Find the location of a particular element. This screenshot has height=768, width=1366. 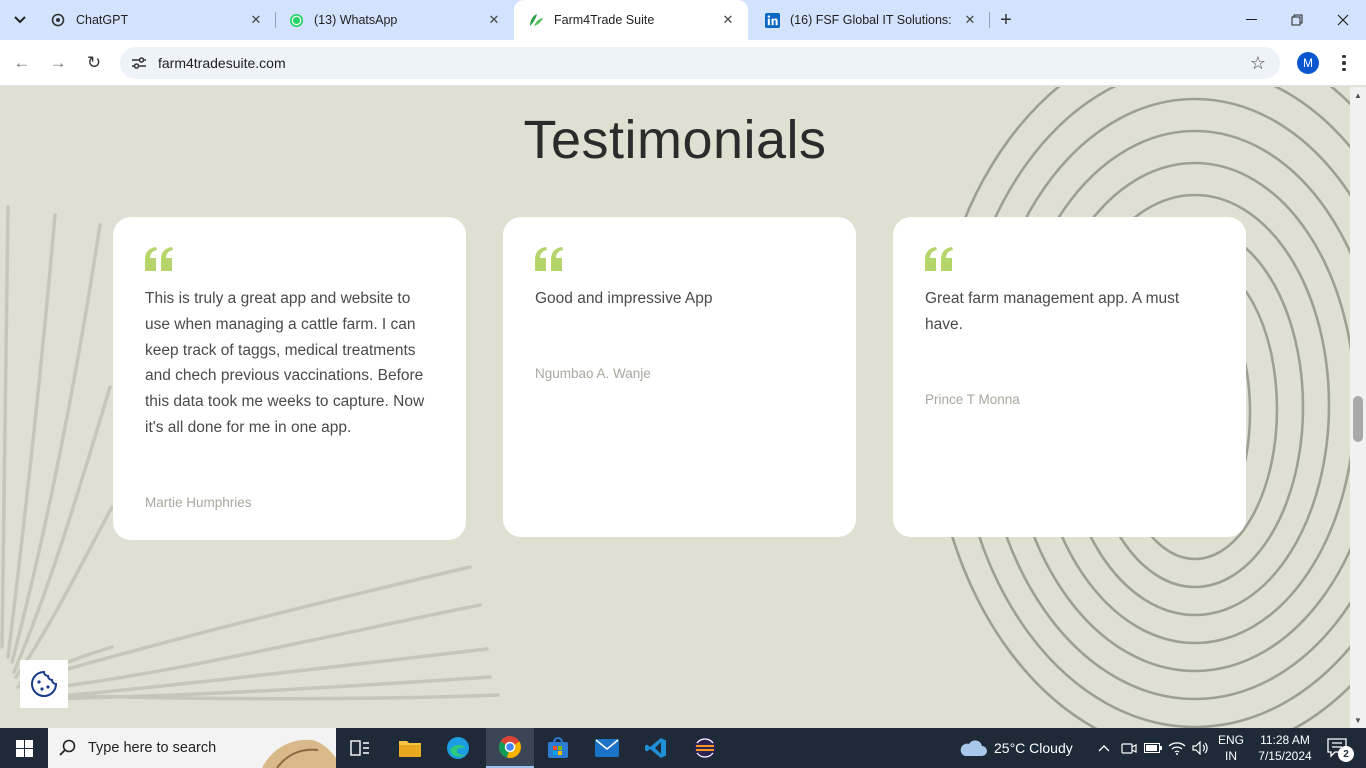

tab-search-dropdown-button is located at coordinates (20, 20).